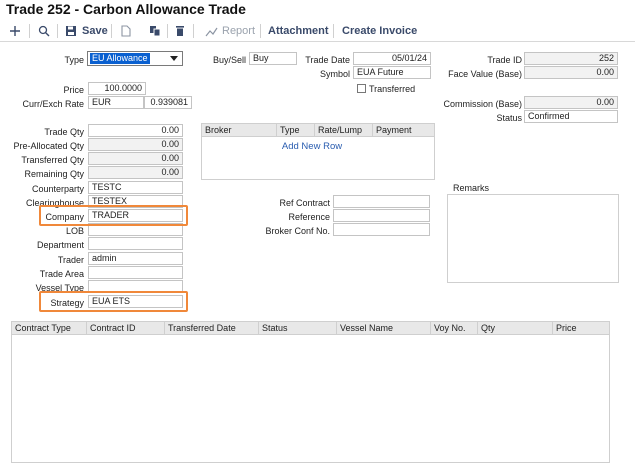  Describe the element at coordinates (126, 31) in the screenshot. I see `document-icon` at that location.